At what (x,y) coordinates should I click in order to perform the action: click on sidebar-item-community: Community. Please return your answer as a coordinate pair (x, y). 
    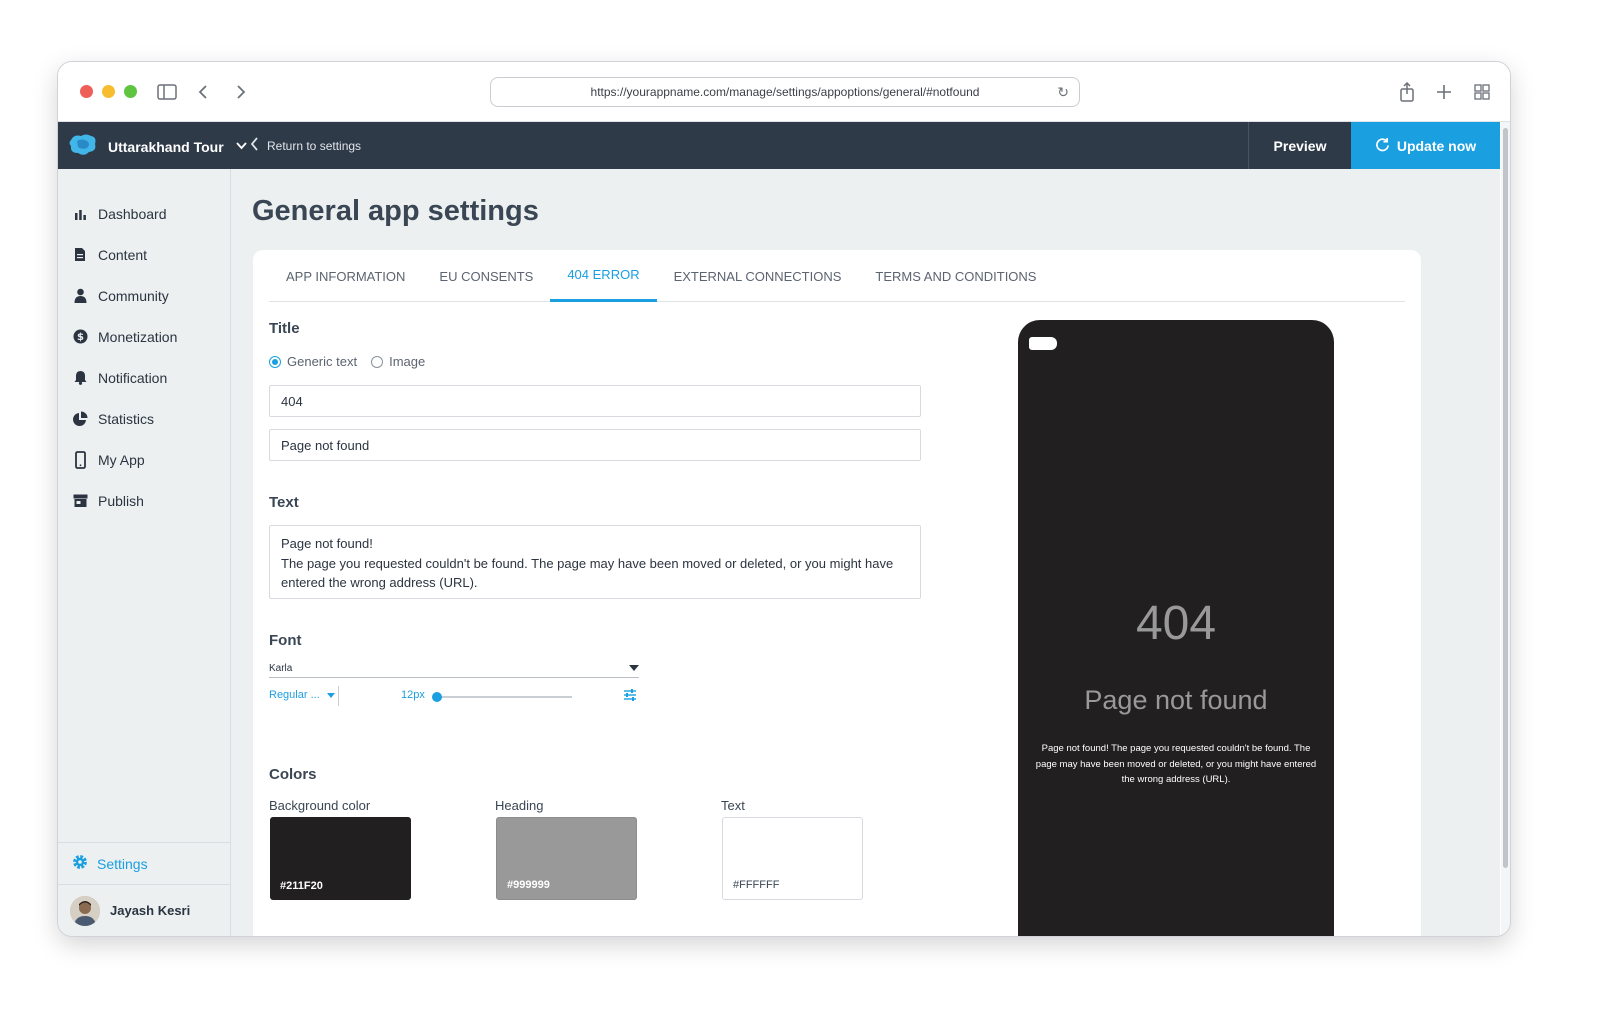
    Looking at the image, I should click on (124, 295).